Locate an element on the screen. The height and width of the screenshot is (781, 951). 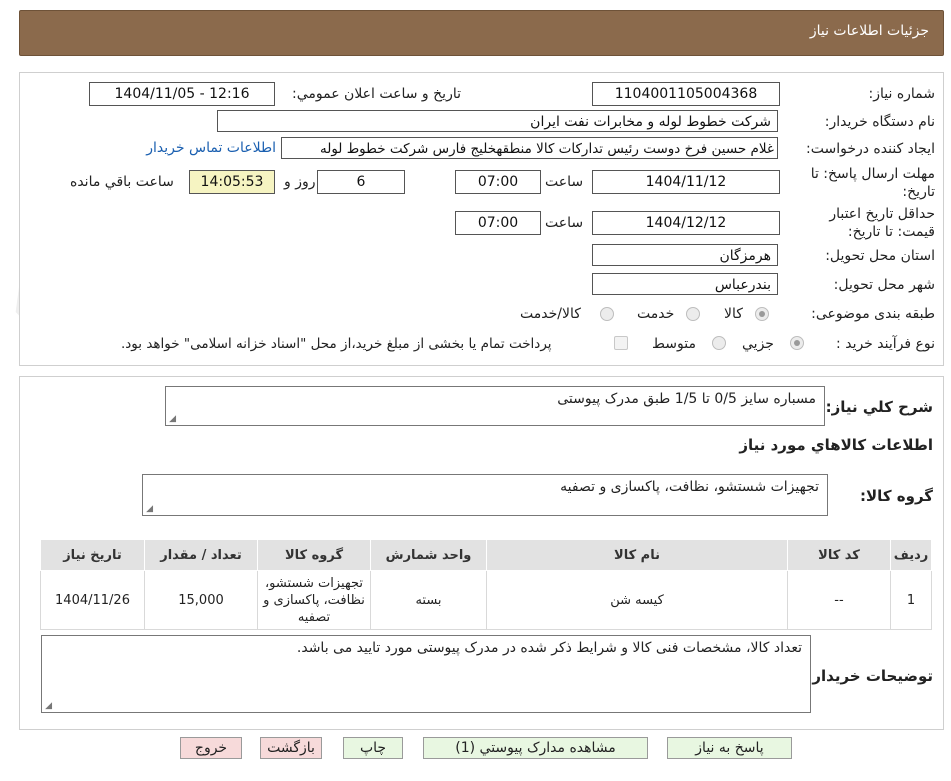
page-title: جزئيات اطلاعات نياز is located at coordinates (869, 31).